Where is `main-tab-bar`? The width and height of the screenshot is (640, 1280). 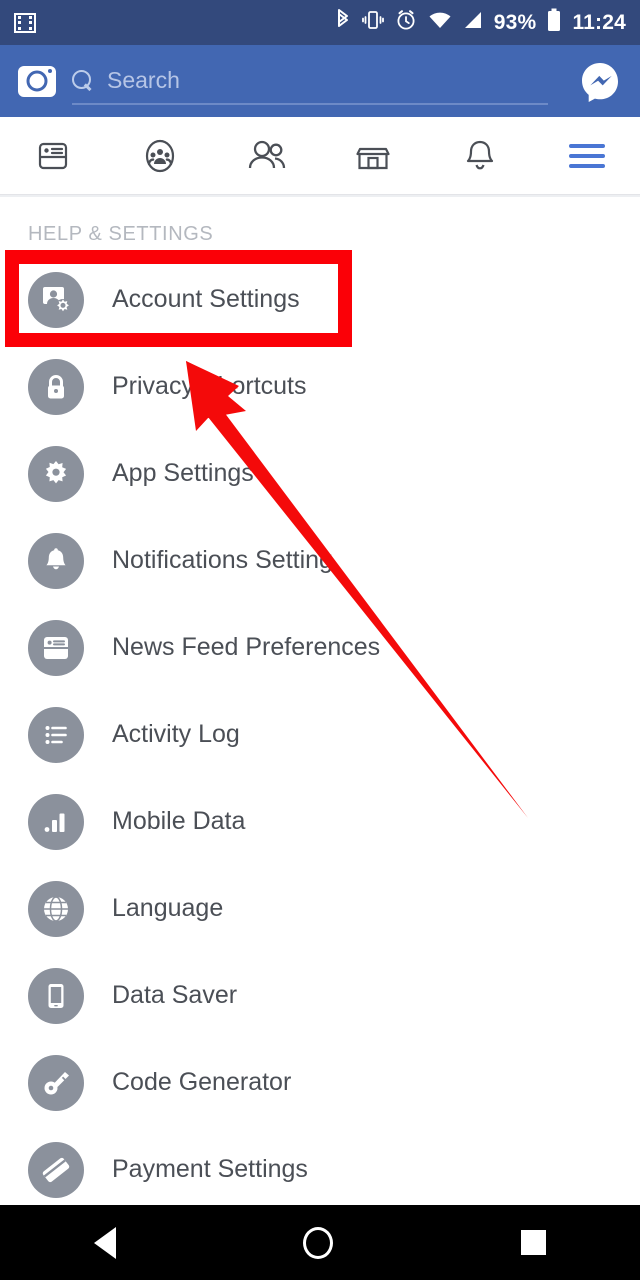
main-tab-bar is located at coordinates (320, 156).